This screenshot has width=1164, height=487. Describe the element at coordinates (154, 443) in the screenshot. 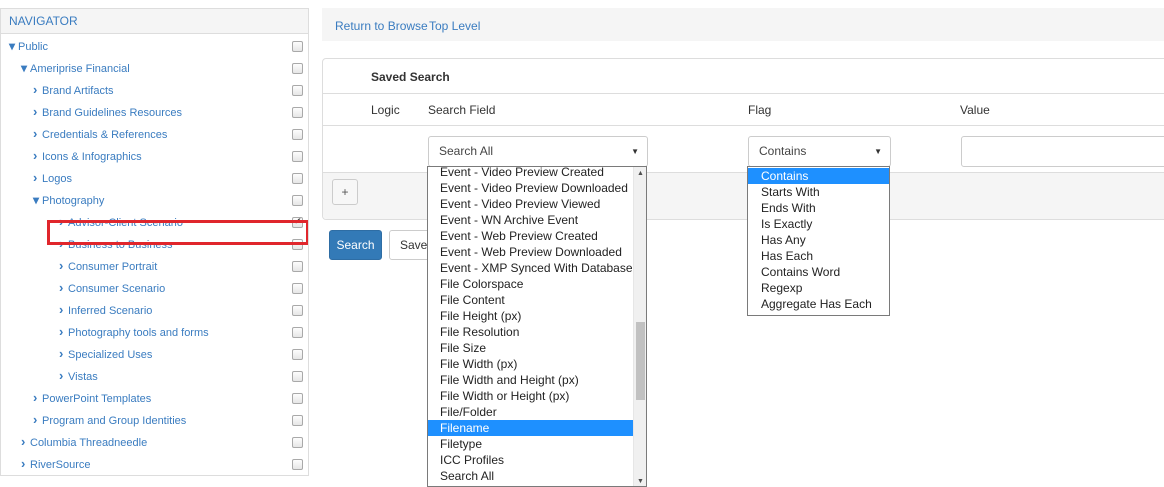

I see `tree-item: › Columbia Threadneedle` at that location.